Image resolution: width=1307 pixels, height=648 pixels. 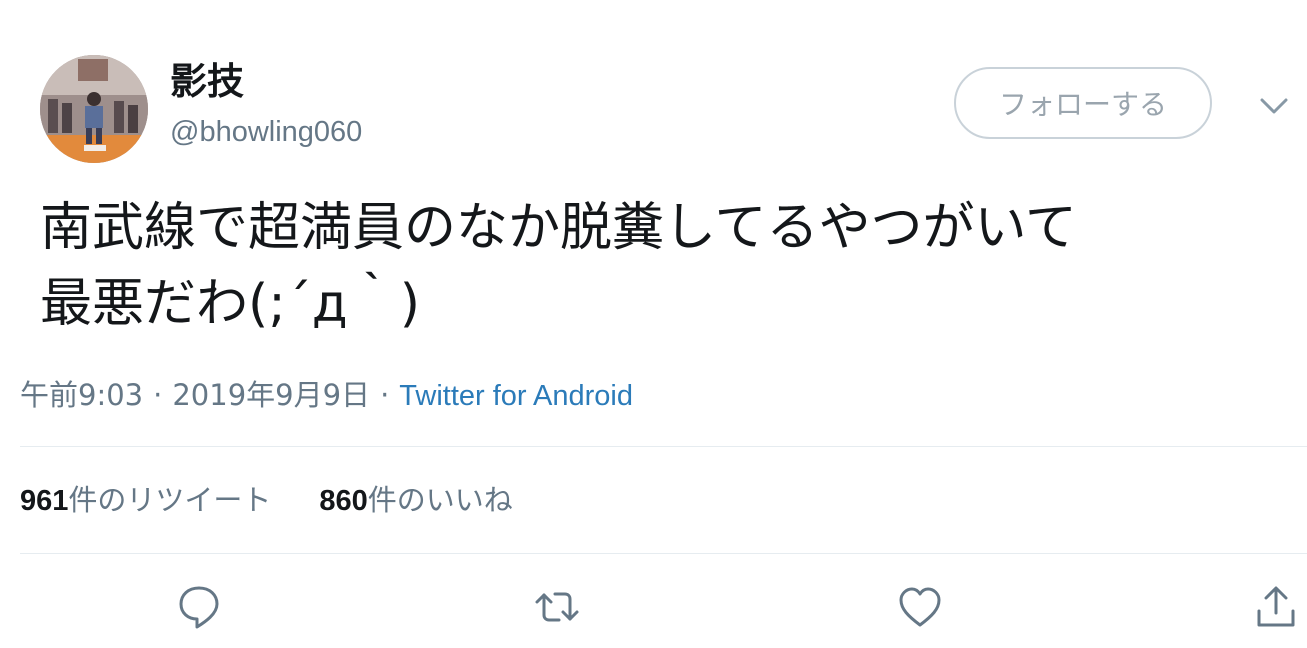 What do you see at coordinates (516, 396) in the screenshot?
I see `tweet-source-link: Twitter for Android` at bounding box center [516, 396].